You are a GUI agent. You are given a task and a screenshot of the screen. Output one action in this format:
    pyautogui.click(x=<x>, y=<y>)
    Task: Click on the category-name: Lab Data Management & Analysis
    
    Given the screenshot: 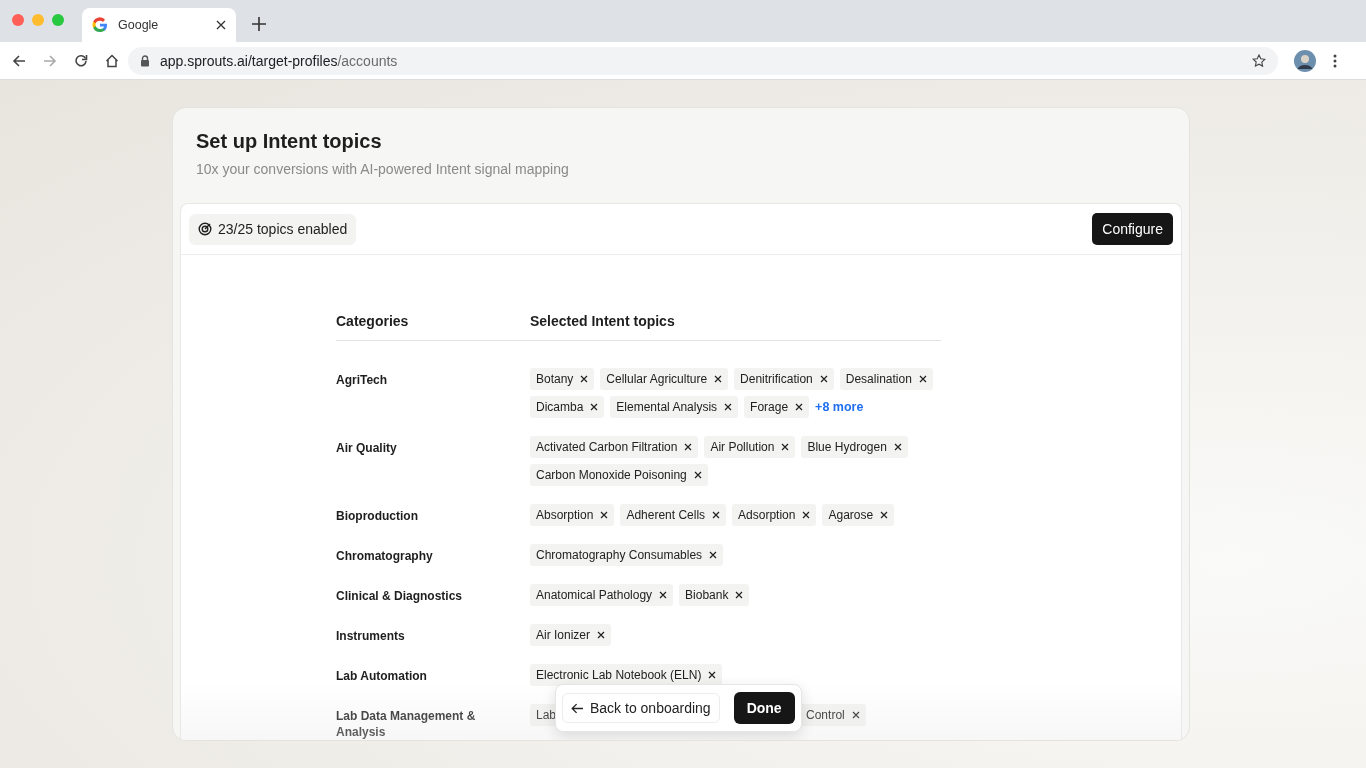 What is the action you would take?
    pyautogui.click(x=406, y=724)
    